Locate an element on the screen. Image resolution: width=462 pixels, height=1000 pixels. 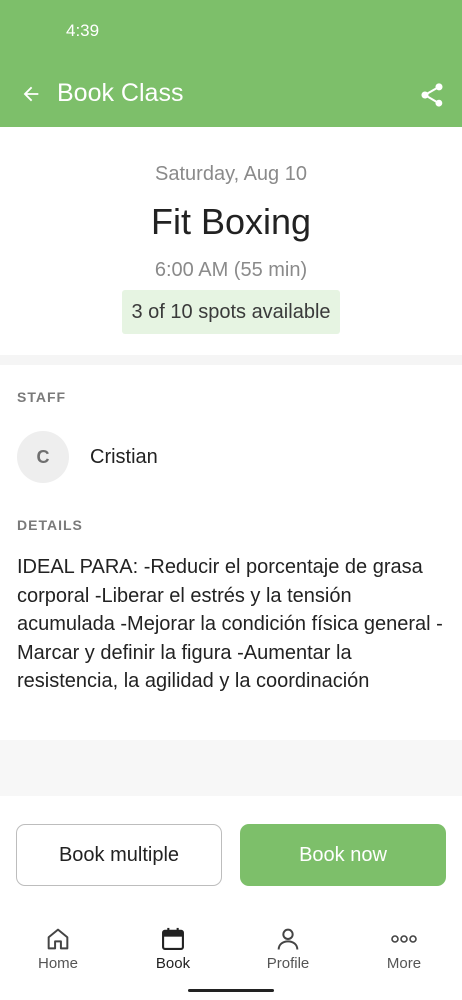
details-section-label: DETAILS is located at coordinates (50, 525).